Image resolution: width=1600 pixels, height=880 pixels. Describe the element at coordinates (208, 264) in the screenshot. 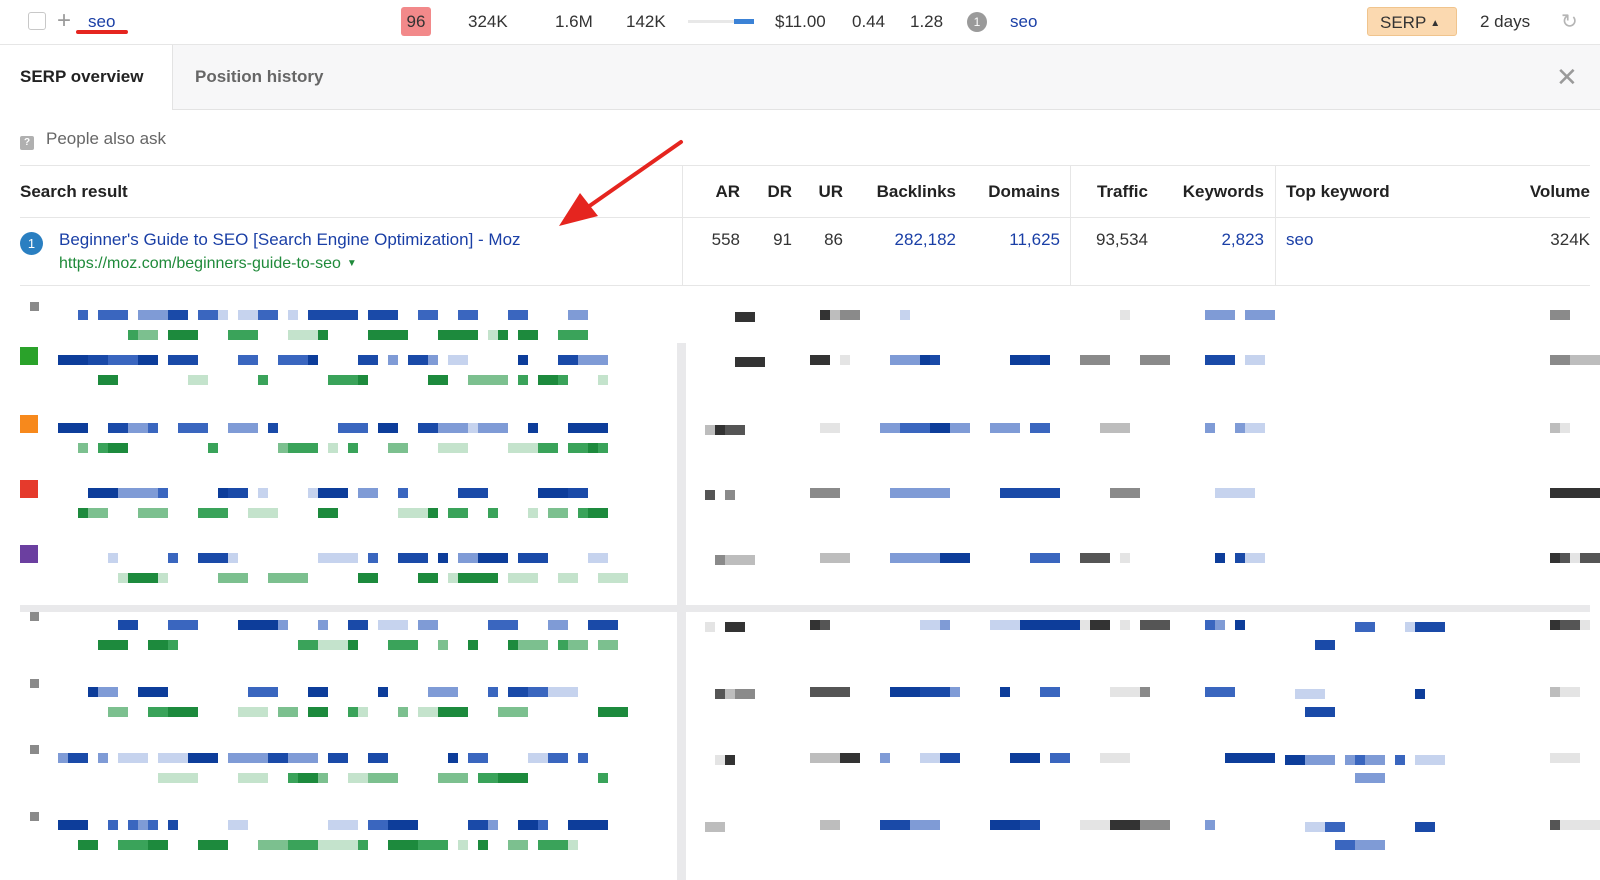

I see `result-url-link: https://moz.com/beginners-guide-to-seo ▼` at that location.